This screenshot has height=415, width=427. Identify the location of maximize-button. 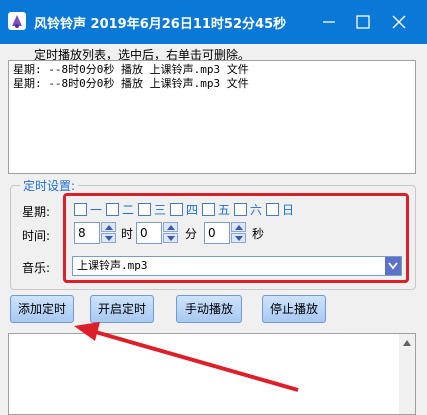
(363, 22).